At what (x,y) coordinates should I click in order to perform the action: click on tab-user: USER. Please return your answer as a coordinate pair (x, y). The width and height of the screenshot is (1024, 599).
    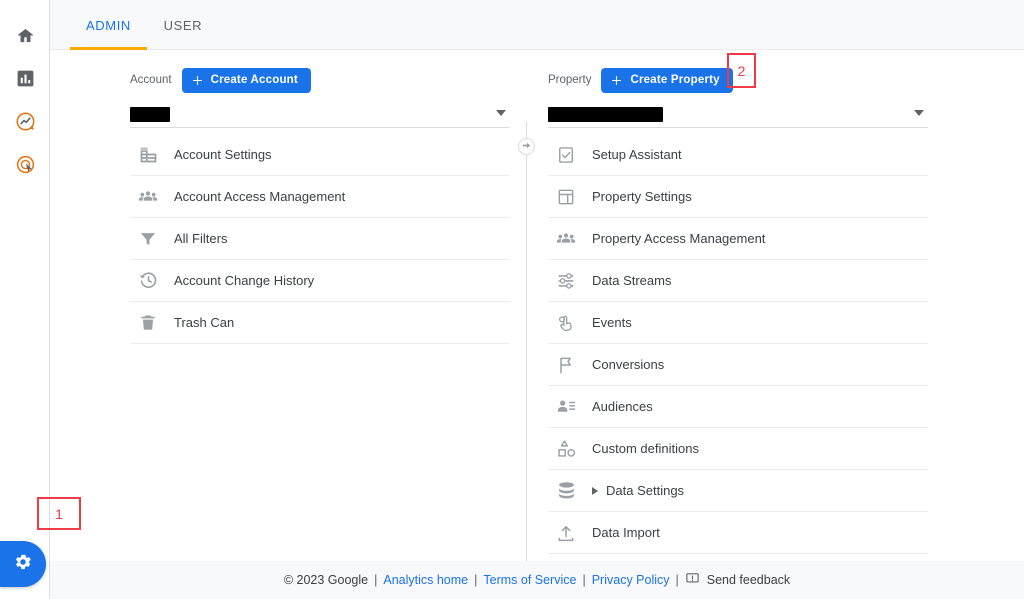
    Looking at the image, I should click on (183, 25).